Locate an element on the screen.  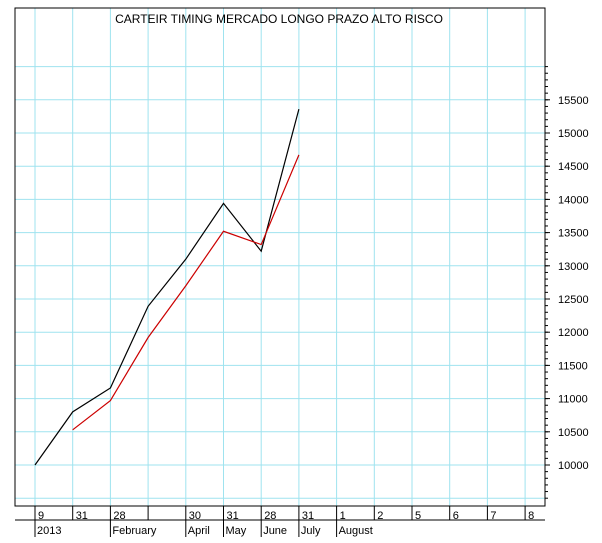
y-tick-label: 12000 is located at coordinates (573, 333).